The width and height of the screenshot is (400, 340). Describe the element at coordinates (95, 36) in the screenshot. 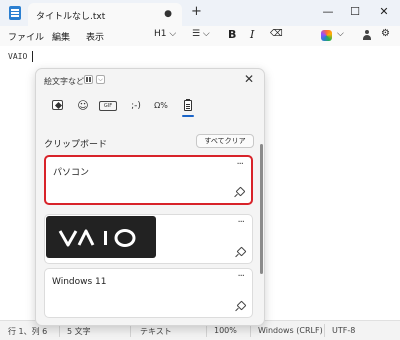

I see `menu-view: 表示` at that location.